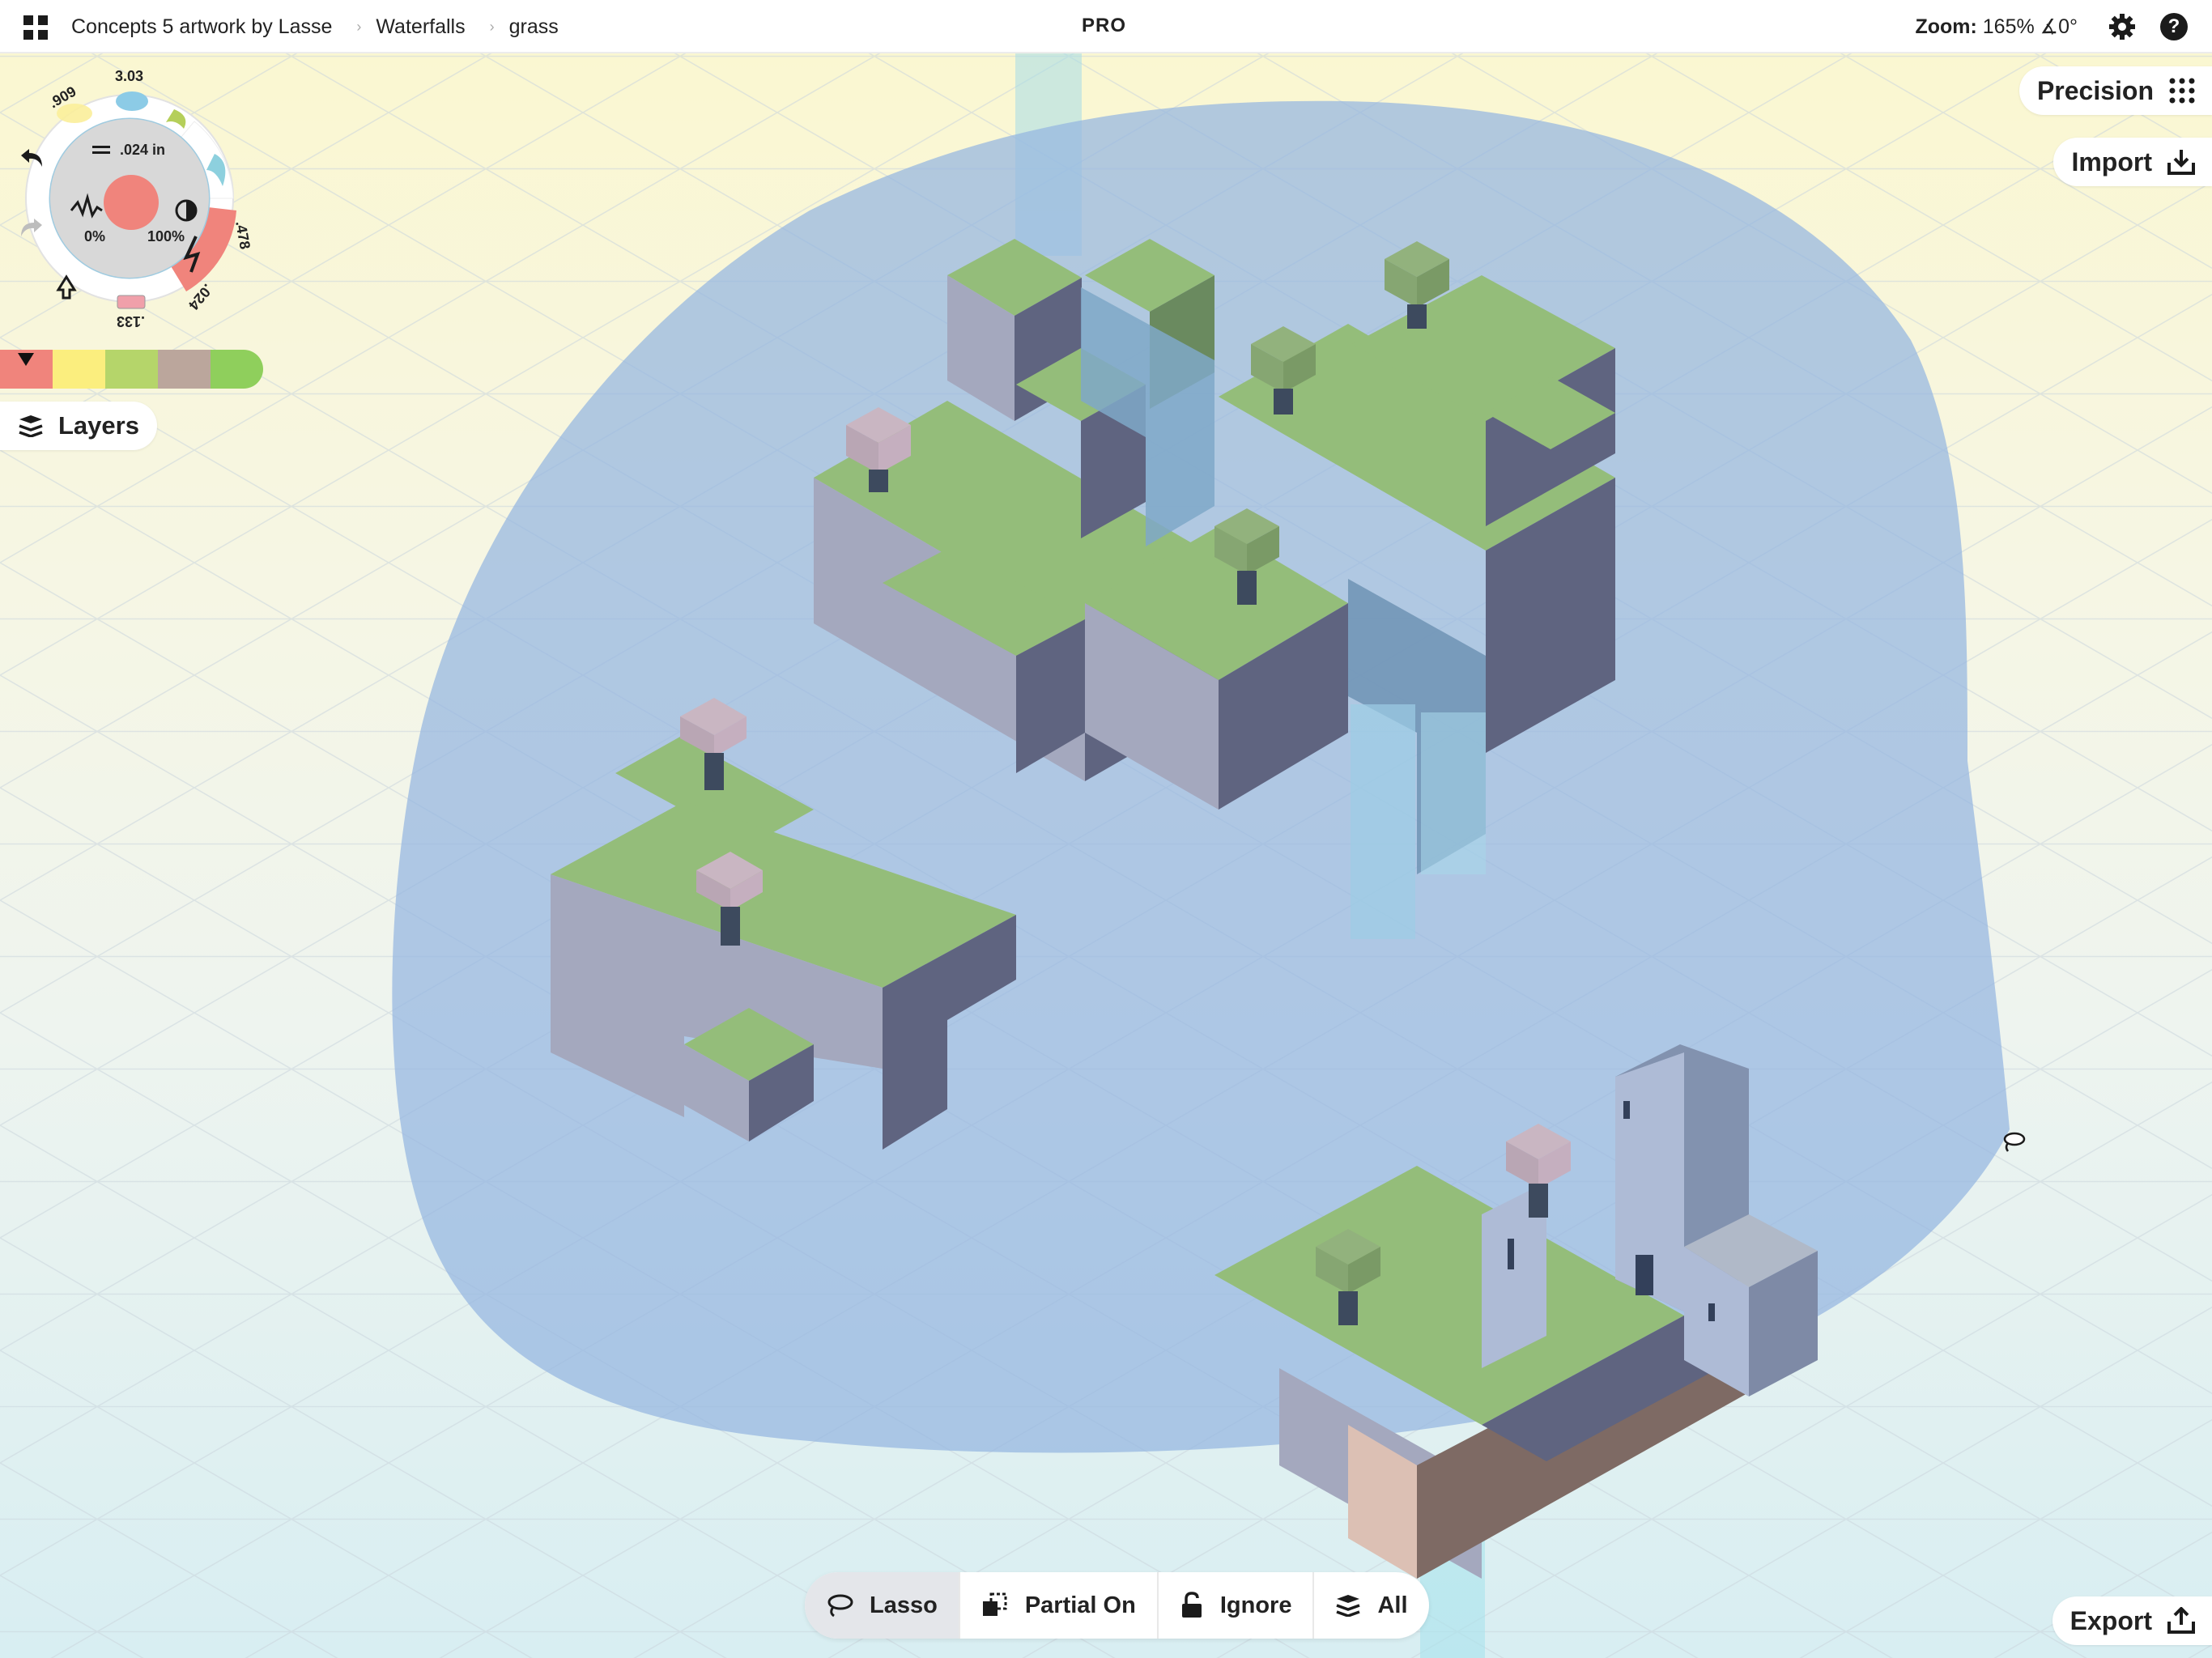 The image size is (2212, 1658). Describe the element at coordinates (166, 236) in the screenshot. I see `opacity-max-label: 100%` at that location.